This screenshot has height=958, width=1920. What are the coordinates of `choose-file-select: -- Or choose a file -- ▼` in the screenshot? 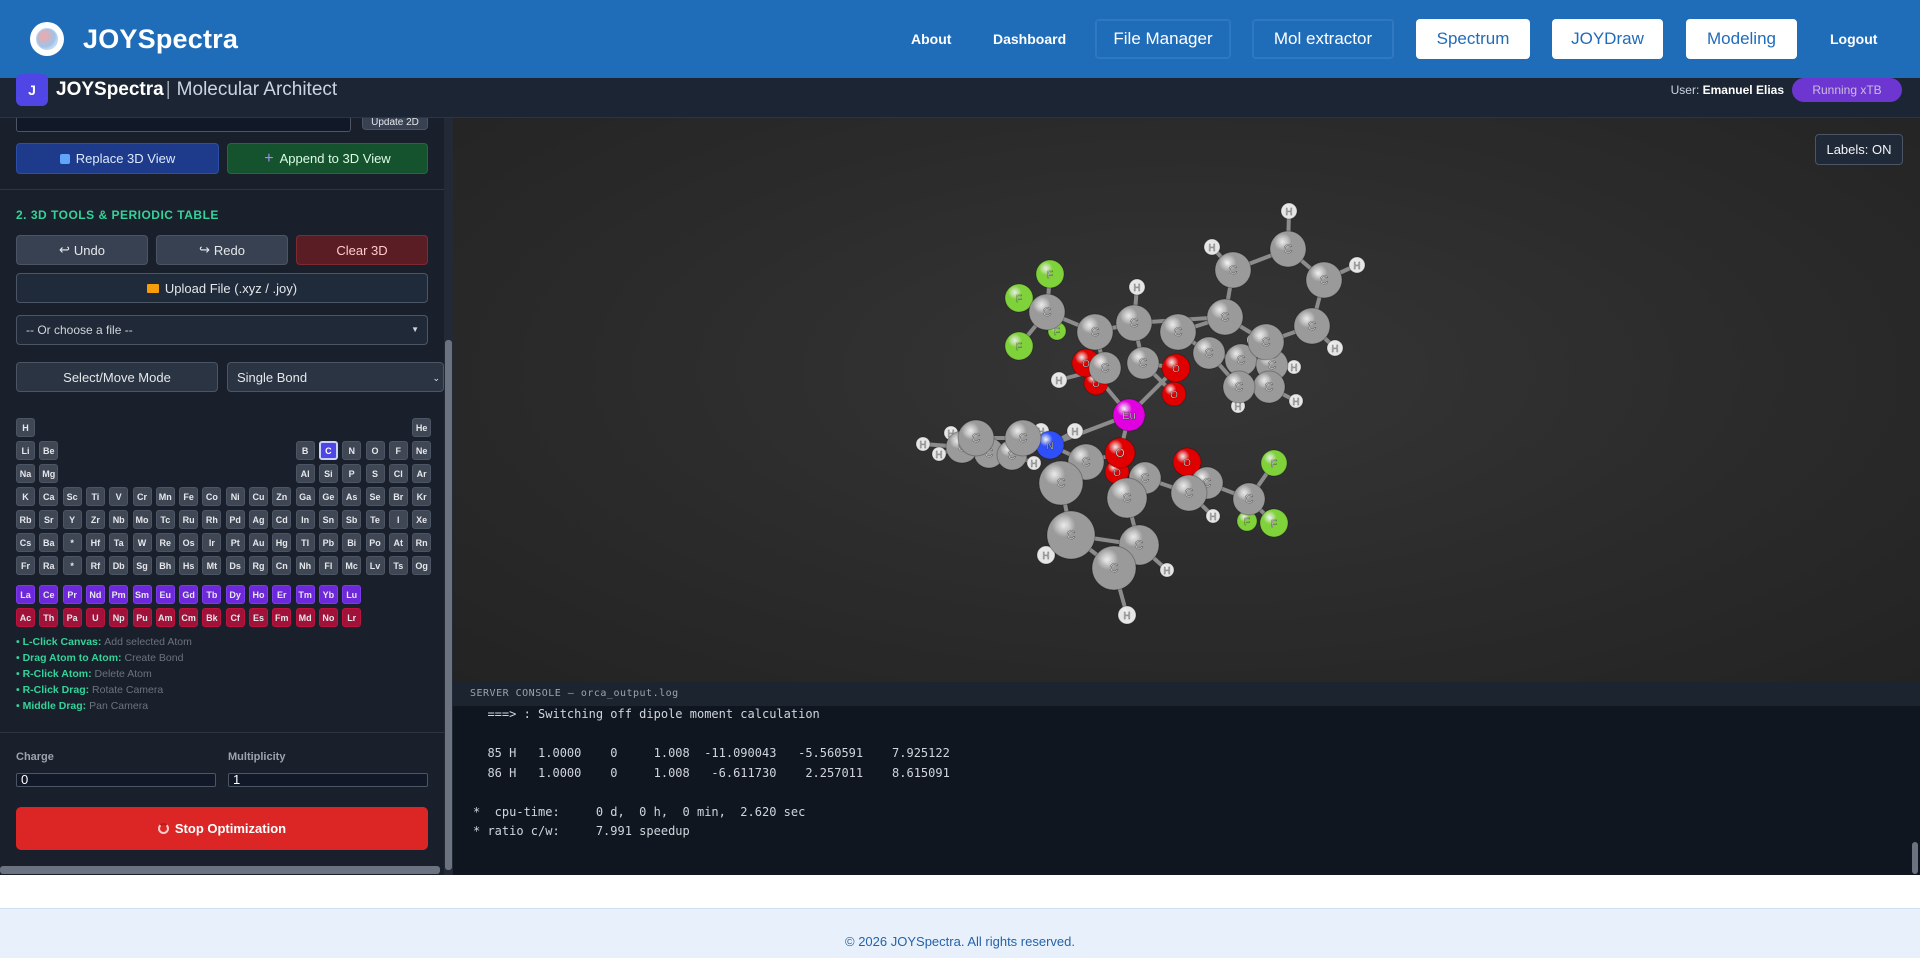 It's located at (222, 330).